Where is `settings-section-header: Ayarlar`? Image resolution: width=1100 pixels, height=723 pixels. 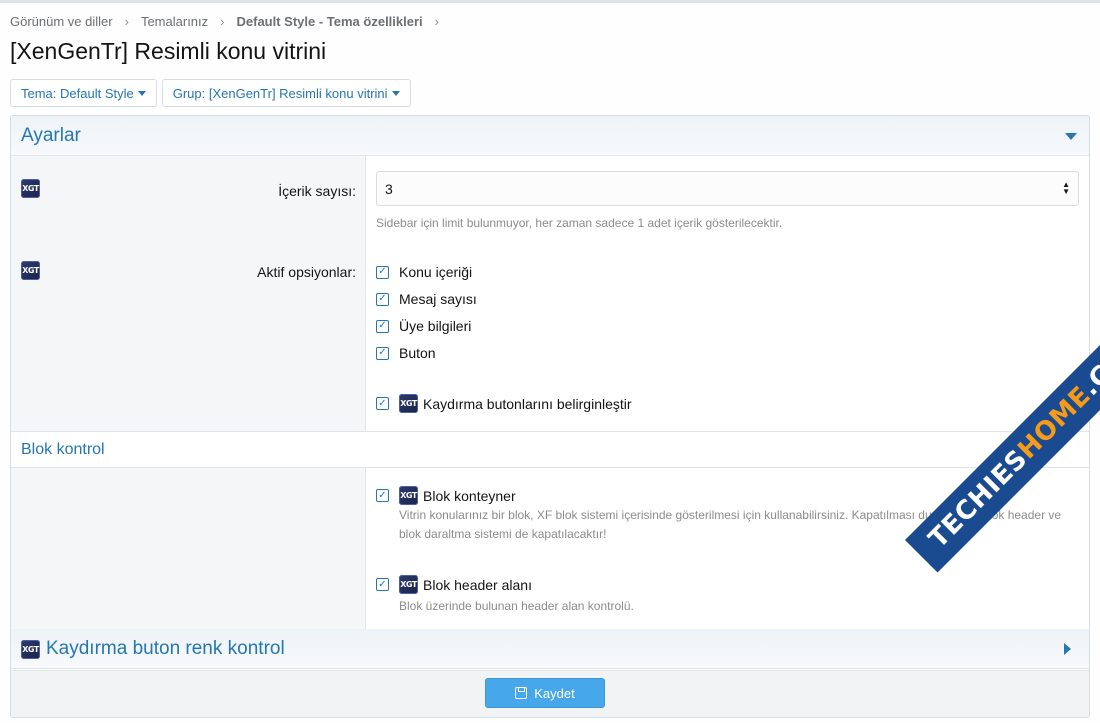
settings-section-header: Ayarlar is located at coordinates (550, 136).